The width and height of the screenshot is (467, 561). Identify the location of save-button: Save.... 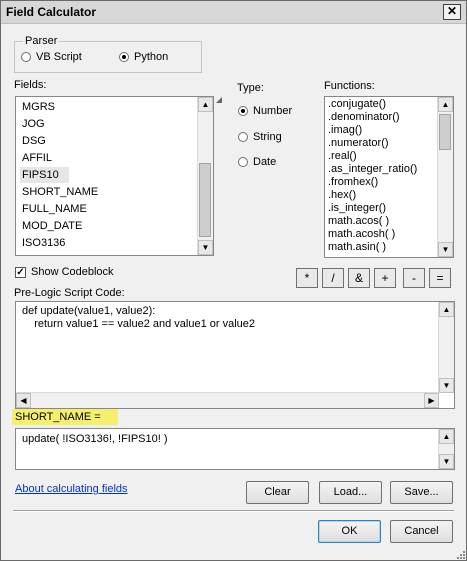
(421, 492).